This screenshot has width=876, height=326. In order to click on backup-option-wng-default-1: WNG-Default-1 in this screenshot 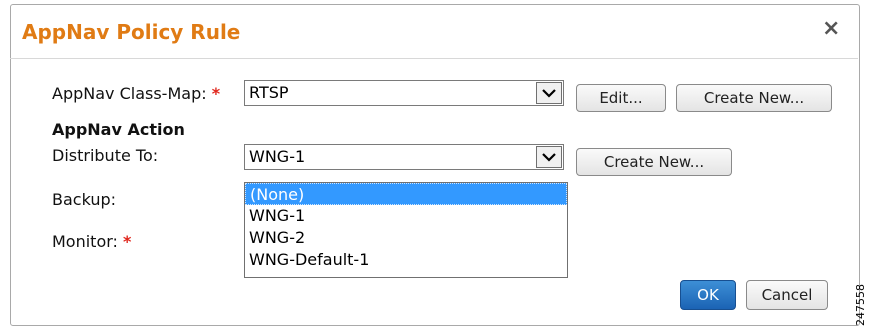, I will do `click(406, 260)`.